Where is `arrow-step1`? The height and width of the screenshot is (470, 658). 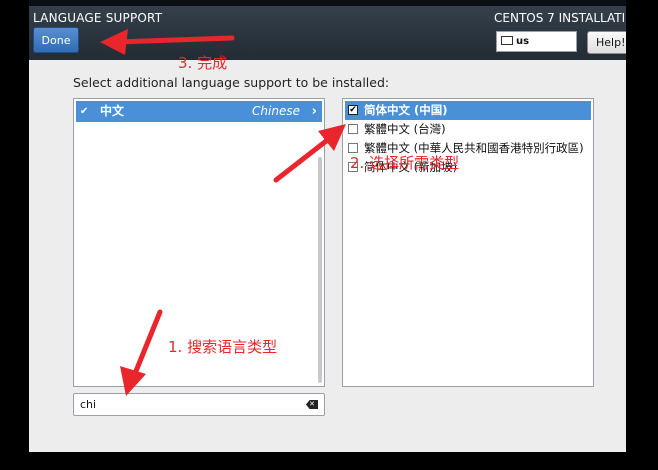
arrow-step1 is located at coordinates (147, 344).